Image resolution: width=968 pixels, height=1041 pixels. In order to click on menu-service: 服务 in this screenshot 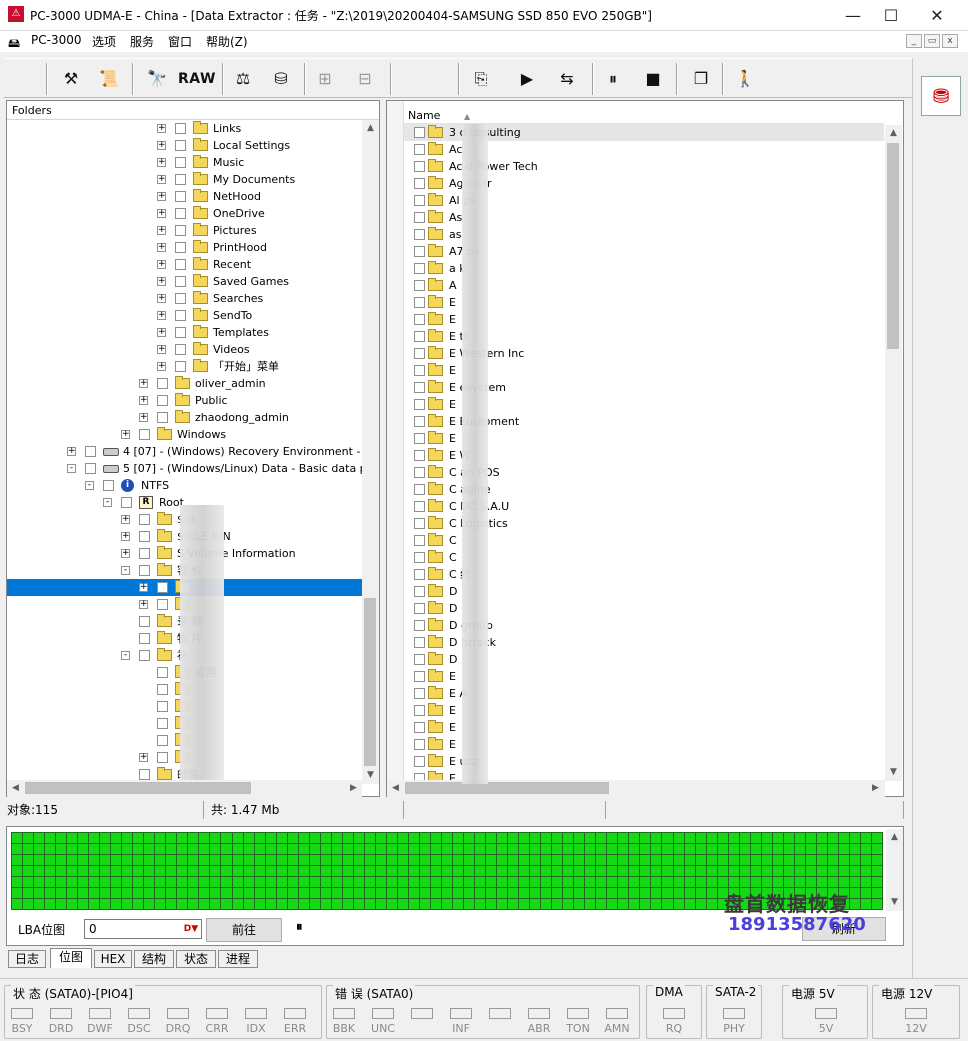, I will do `click(142, 41)`.